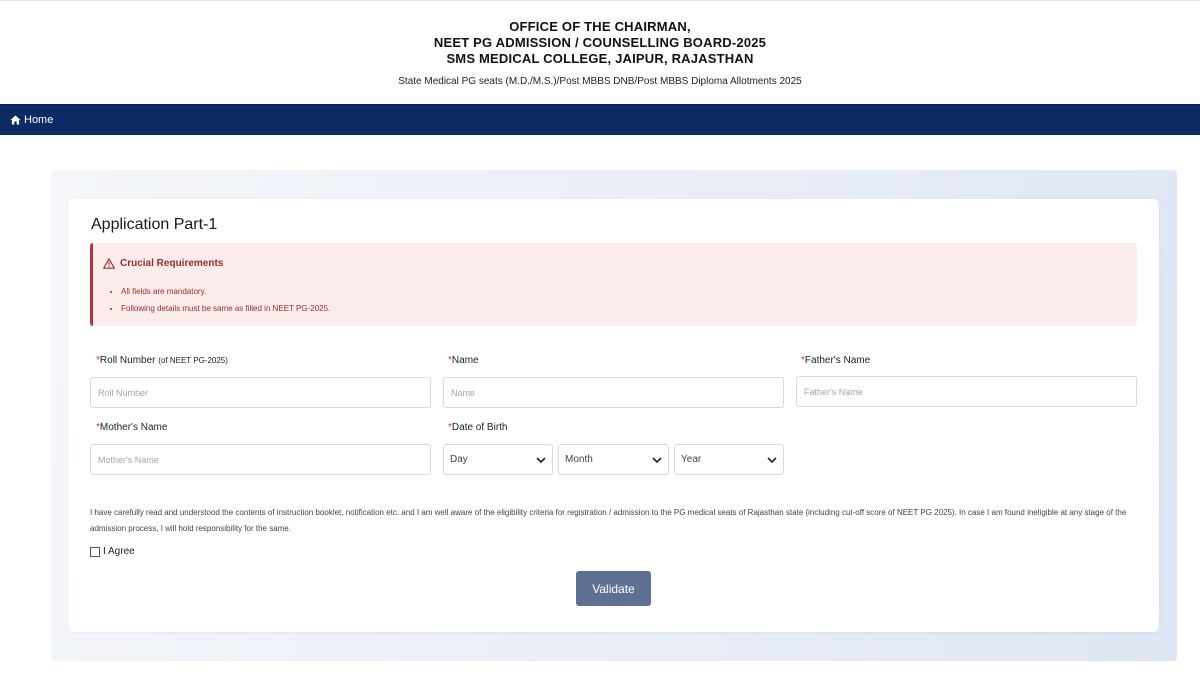  What do you see at coordinates (600, 58) in the screenshot?
I see `header-line-3: SMS MEDICAL COLLEGE, JAIPUR, RAJASTHAN` at bounding box center [600, 58].